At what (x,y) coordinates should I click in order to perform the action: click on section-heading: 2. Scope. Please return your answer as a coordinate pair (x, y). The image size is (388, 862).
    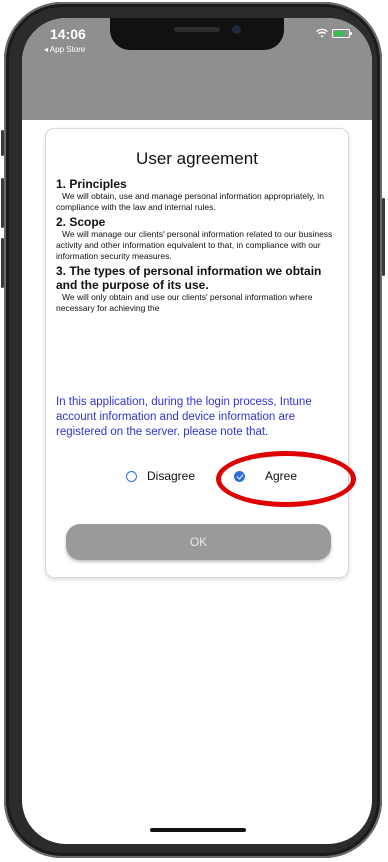
    Looking at the image, I should click on (81, 222).